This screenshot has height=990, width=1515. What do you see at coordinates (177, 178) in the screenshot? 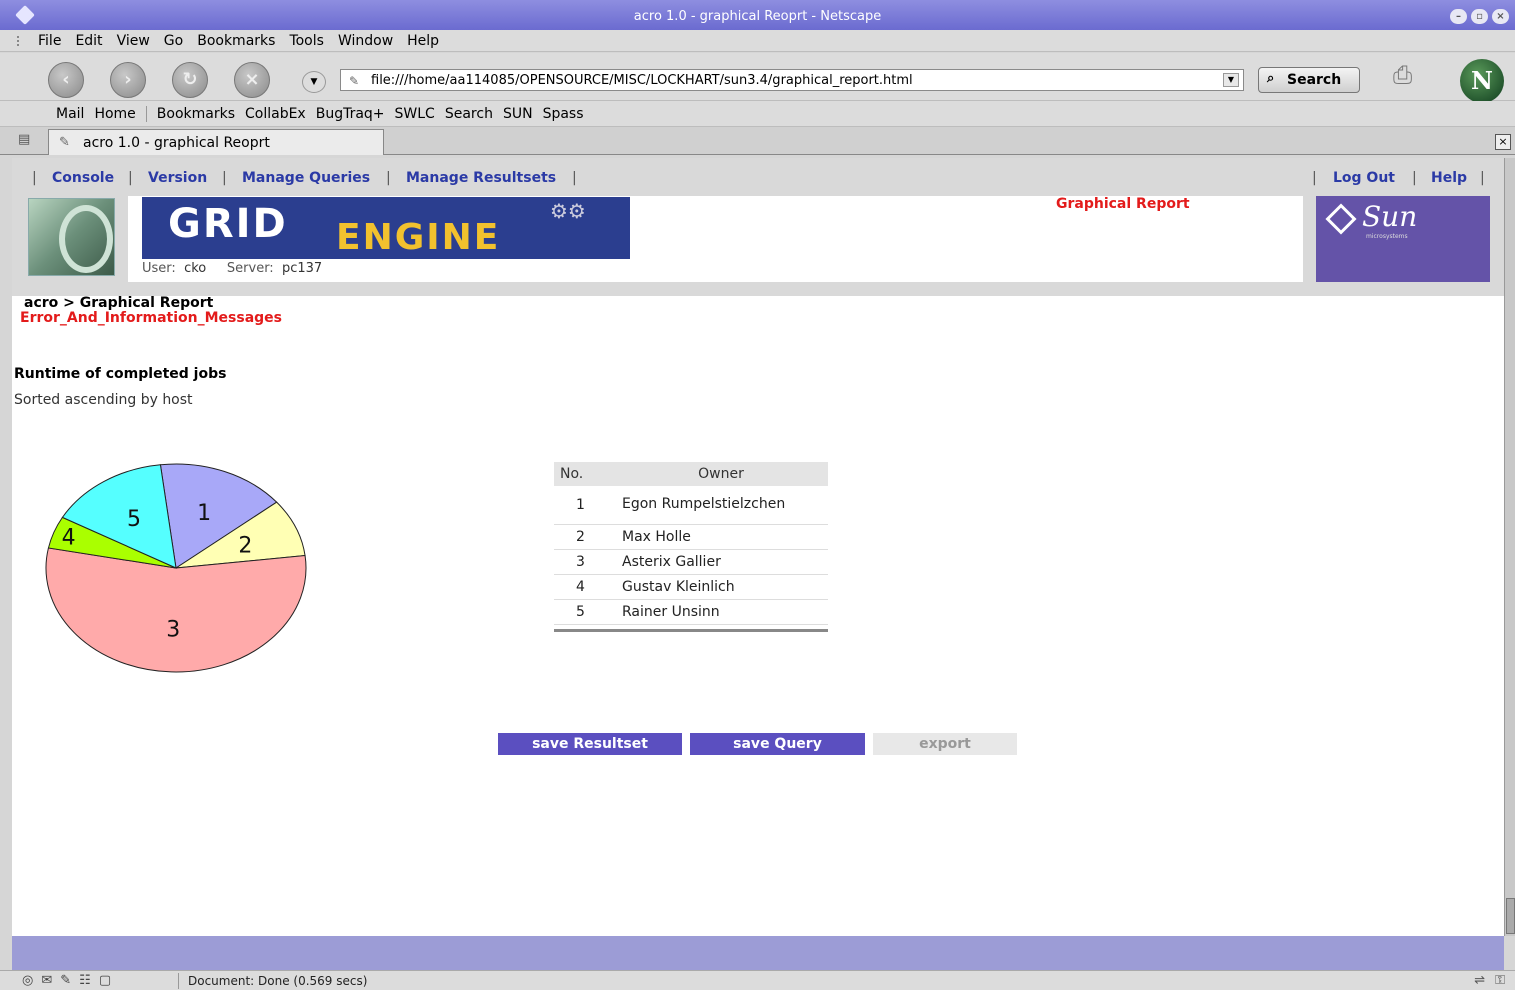
I see `nav-version: Version` at bounding box center [177, 178].